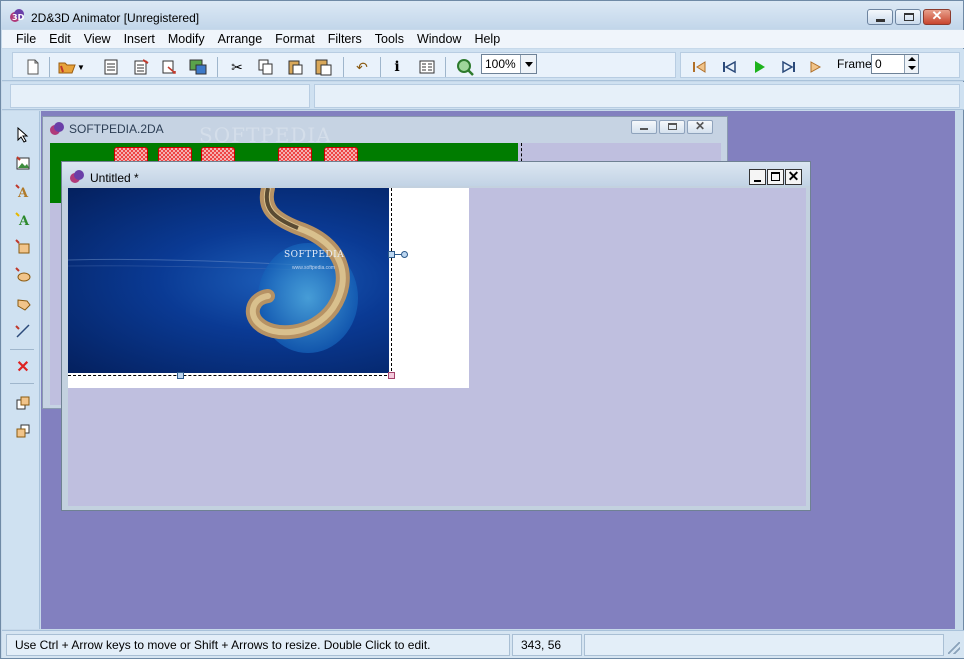 The width and height of the screenshot is (964, 659). Describe the element at coordinates (817, 67) in the screenshot. I see `next-frame-button` at that location.